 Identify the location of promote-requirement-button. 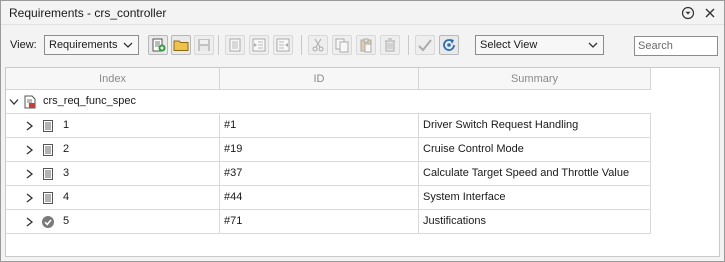
(259, 45).